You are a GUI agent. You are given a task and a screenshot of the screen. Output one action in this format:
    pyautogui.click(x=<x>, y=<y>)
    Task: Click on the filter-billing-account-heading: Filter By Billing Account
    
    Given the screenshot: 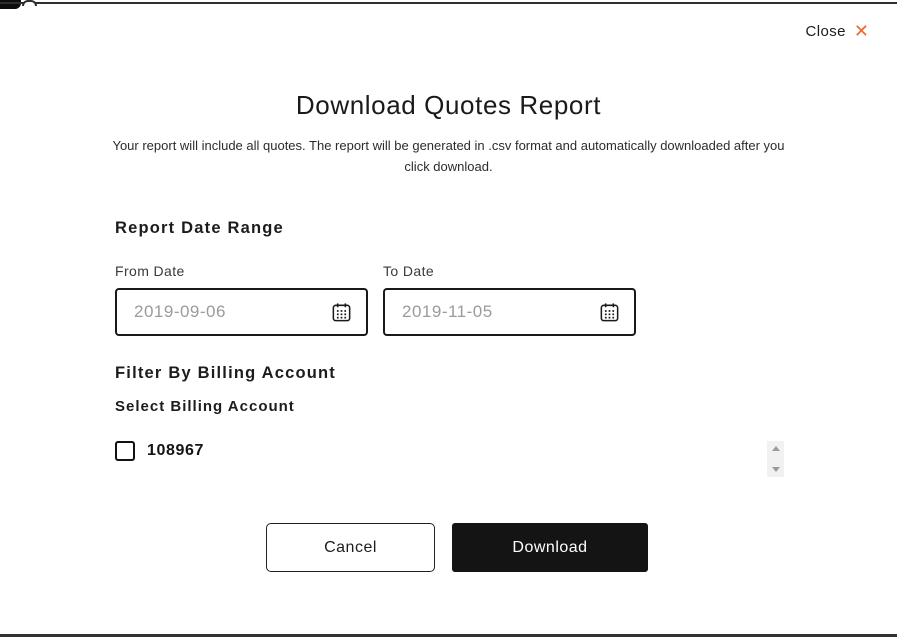 What is the action you would take?
    pyautogui.click(x=225, y=373)
    